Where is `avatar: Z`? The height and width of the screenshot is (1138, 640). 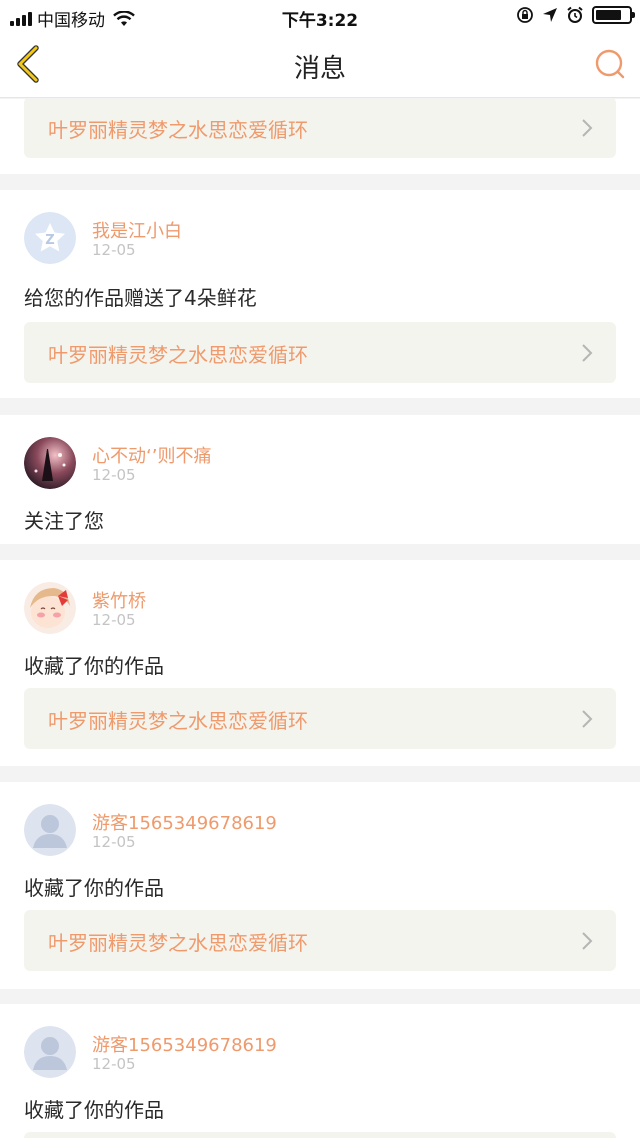 avatar: Z is located at coordinates (50, 238).